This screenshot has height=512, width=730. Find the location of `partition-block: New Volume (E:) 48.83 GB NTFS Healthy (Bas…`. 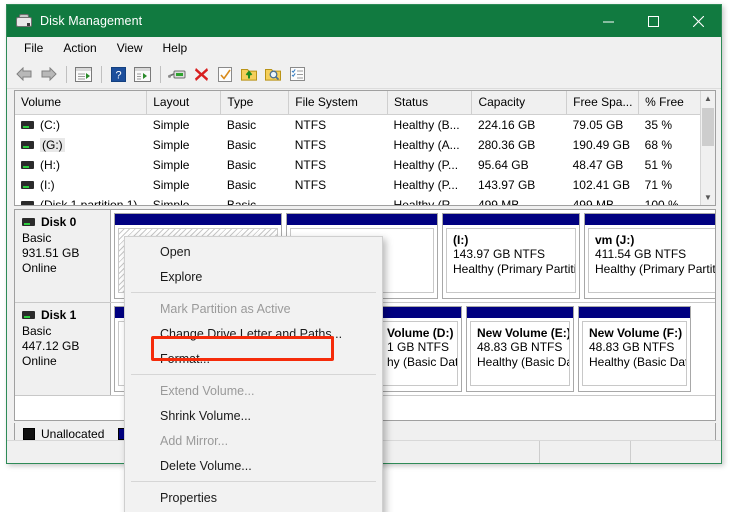

partition-block: New Volume (E:) 48.83 GB NTFS Healthy (Bas… is located at coordinates (520, 349).